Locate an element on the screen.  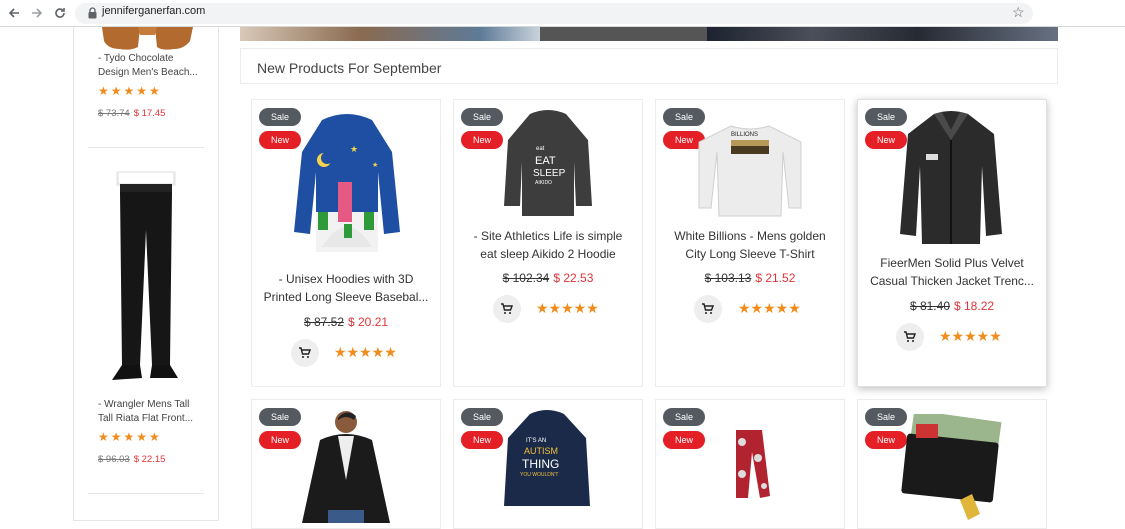
product-image: BILLIONS is located at coordinates (750, 170).